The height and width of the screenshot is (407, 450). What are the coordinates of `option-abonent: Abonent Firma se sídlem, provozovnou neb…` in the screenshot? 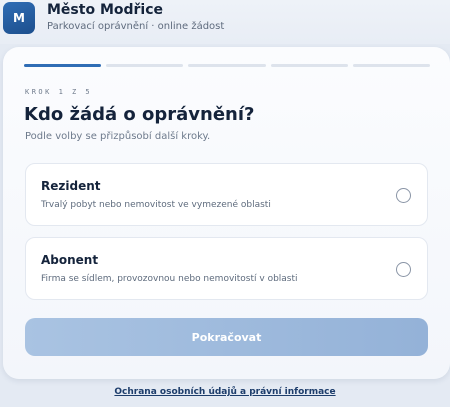 It's located at (226, 268).